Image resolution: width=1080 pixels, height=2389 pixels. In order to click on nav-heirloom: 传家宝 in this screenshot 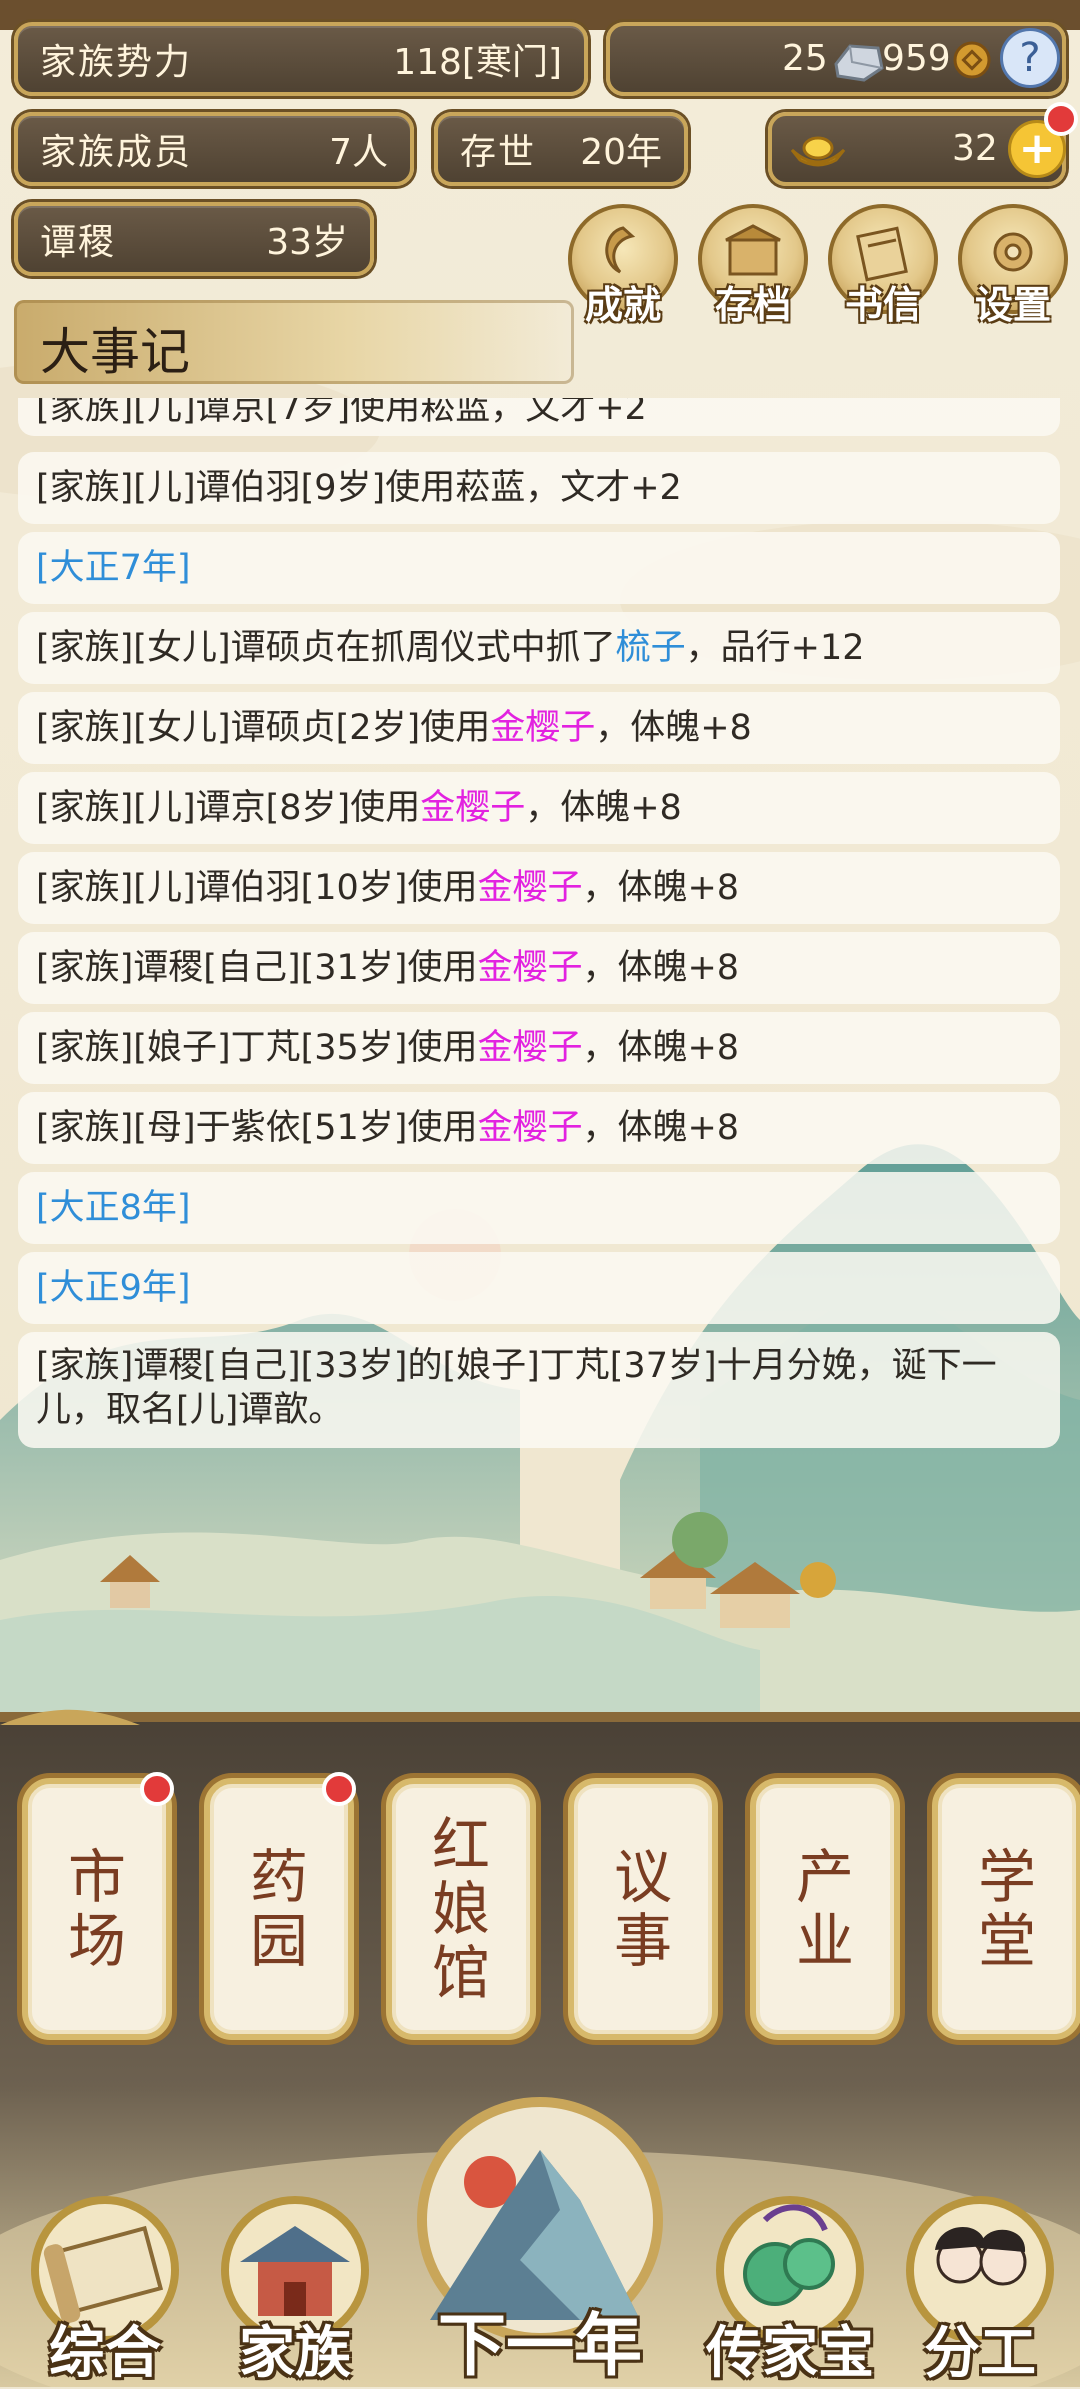, I will do `click(790, 2283)`.